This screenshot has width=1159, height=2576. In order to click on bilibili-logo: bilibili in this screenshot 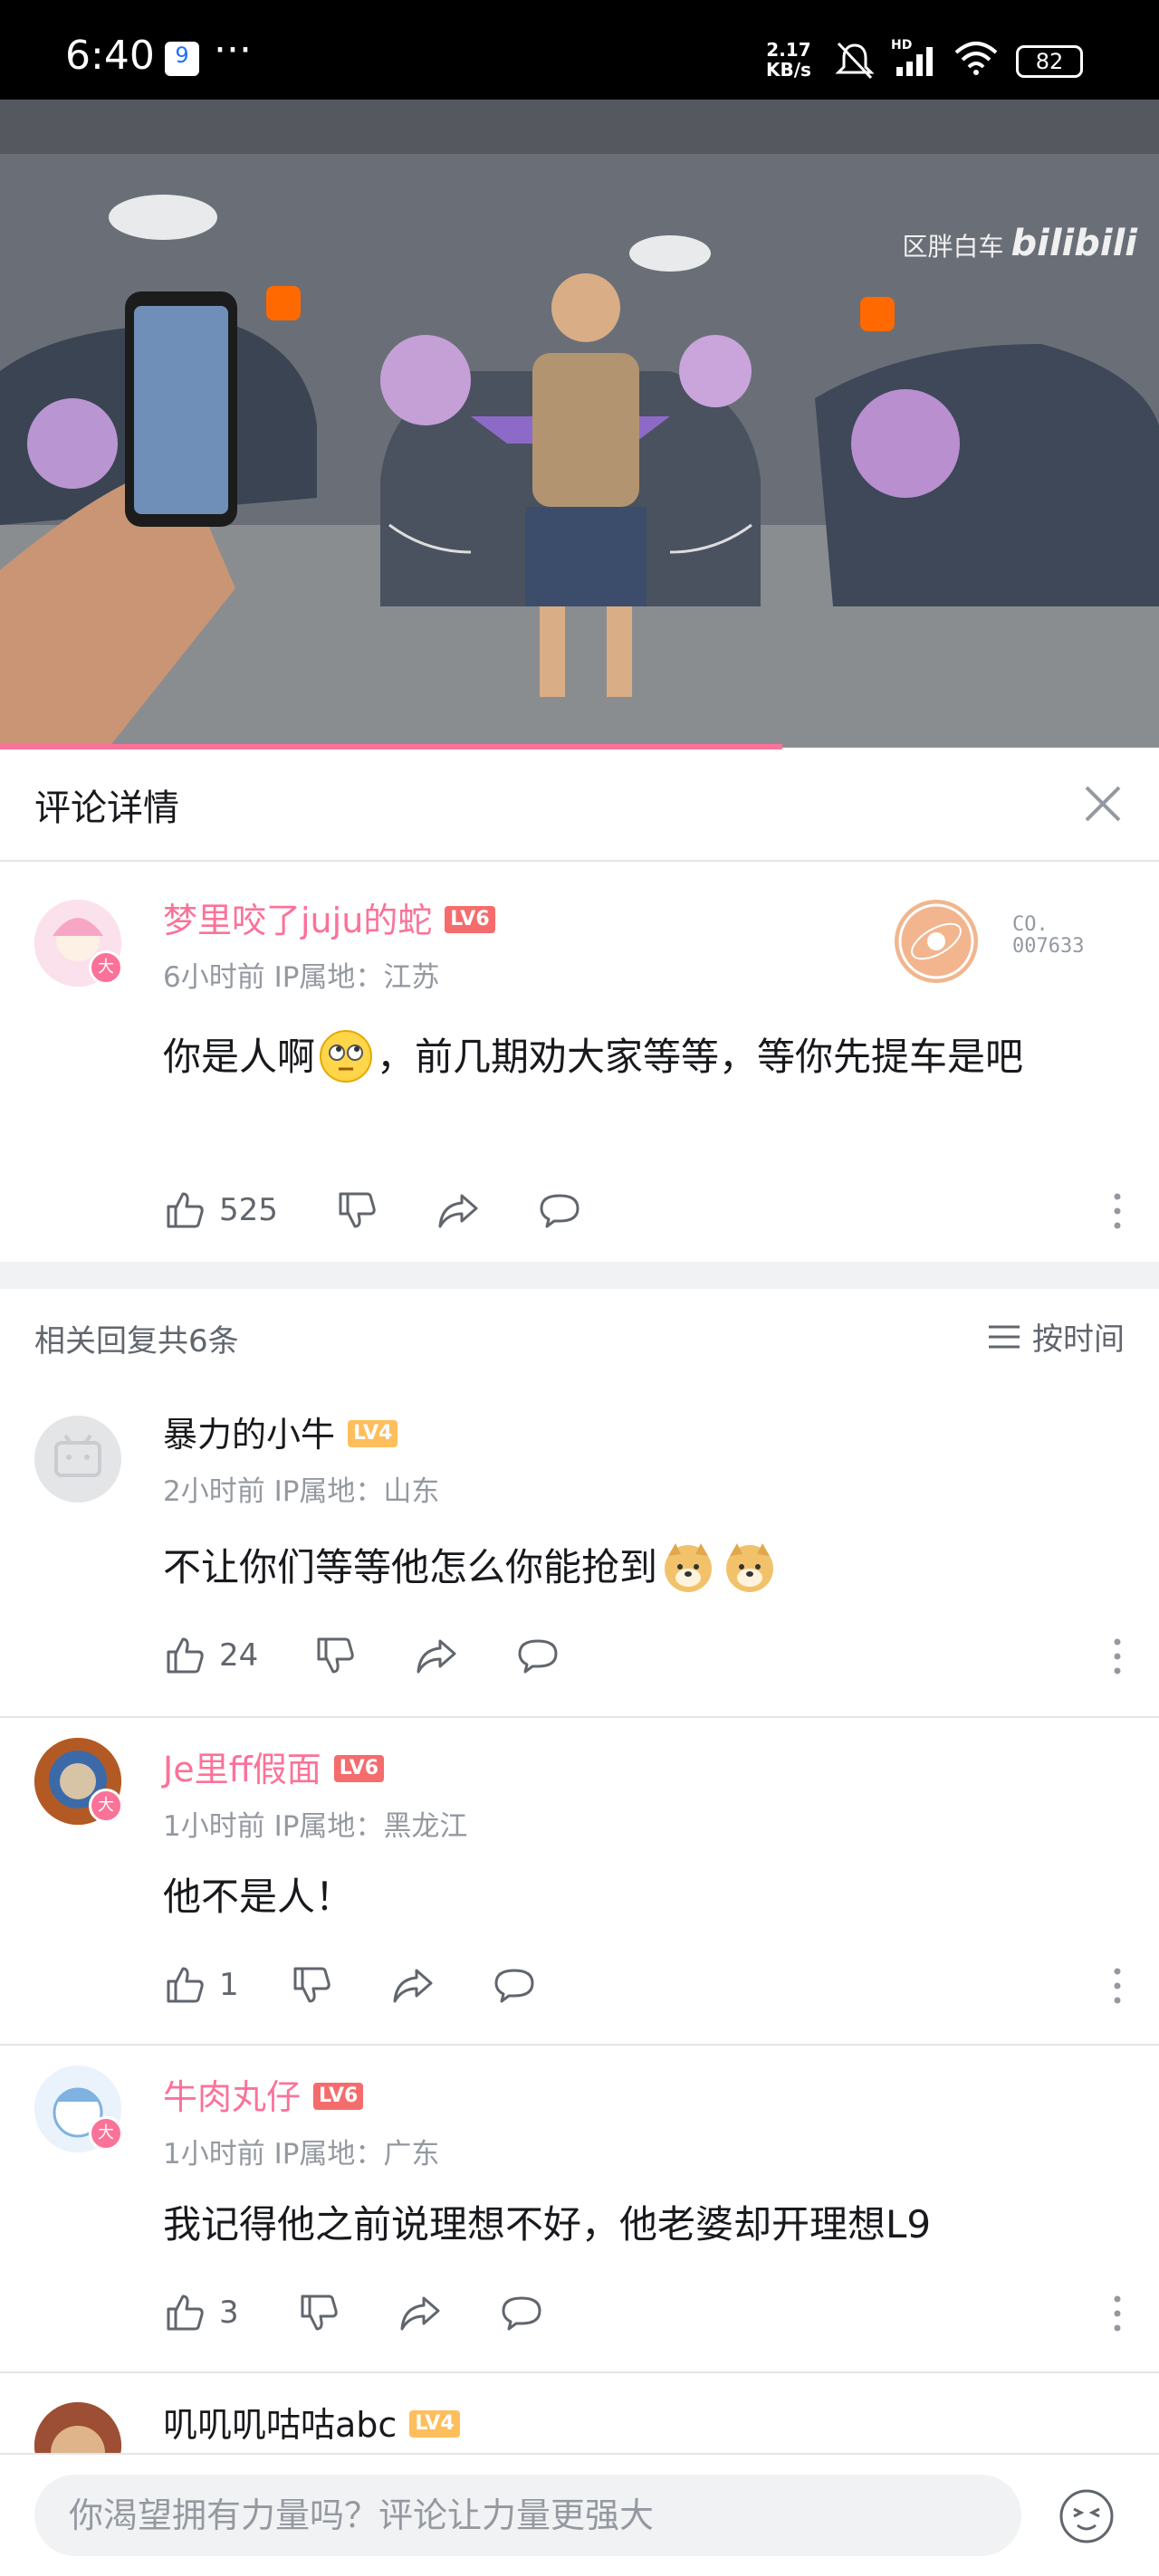, I will do `click(1074, 244)`.